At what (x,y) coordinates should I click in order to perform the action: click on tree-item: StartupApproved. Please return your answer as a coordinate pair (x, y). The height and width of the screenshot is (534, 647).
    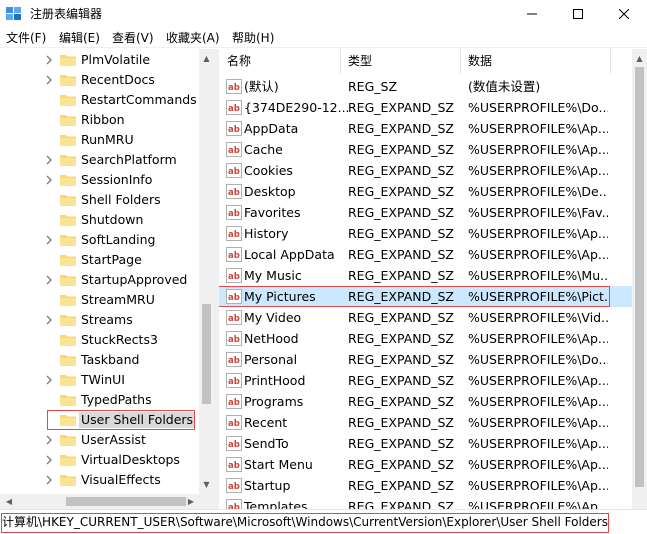
    Looking at the image, I should click on (100, 280).